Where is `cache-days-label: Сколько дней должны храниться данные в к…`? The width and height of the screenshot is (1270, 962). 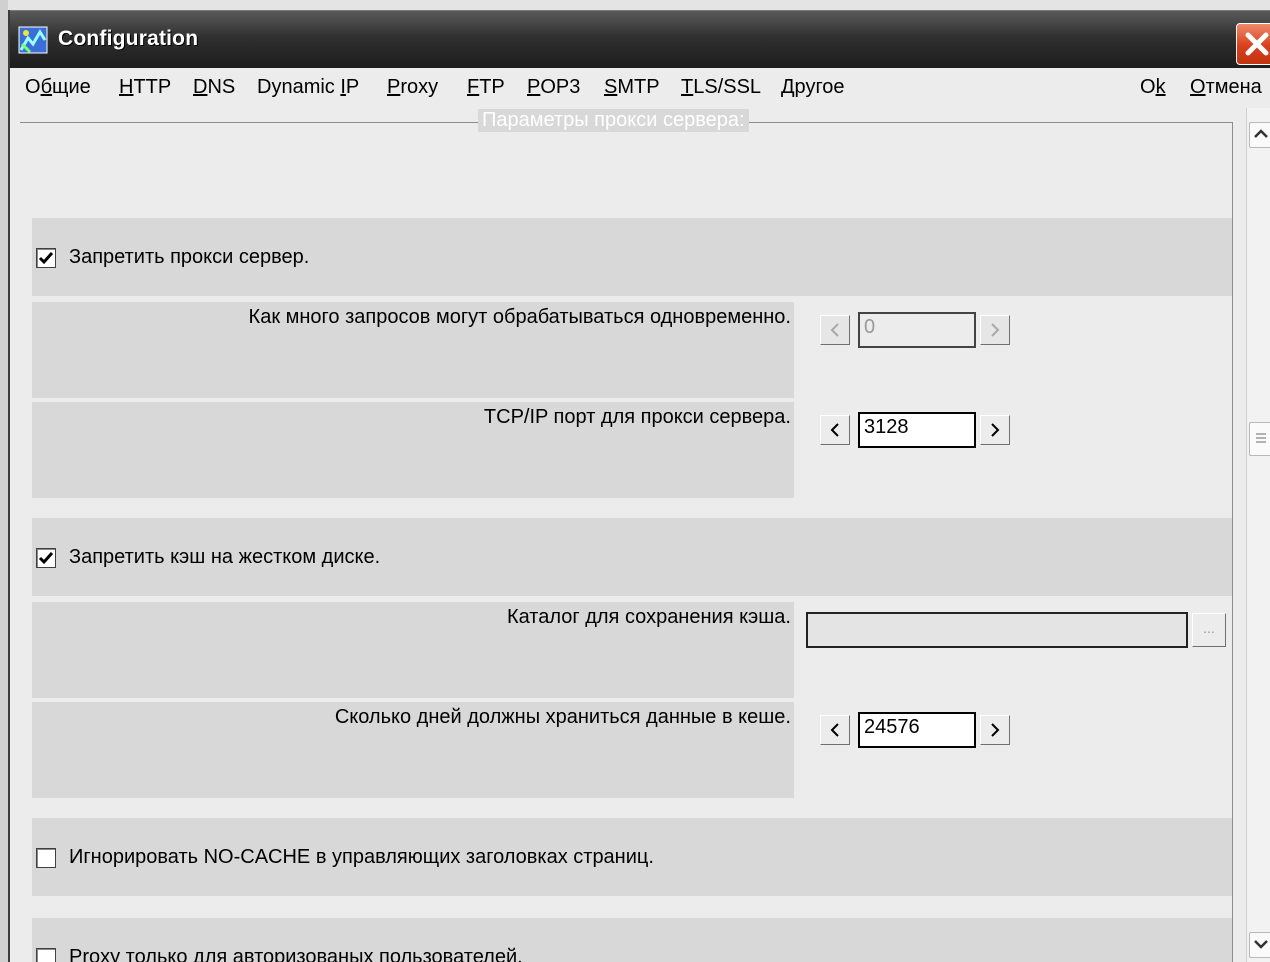
cache-days-label: Сколько дней должны храниться данные в к… is located at coordinates (562, 717).